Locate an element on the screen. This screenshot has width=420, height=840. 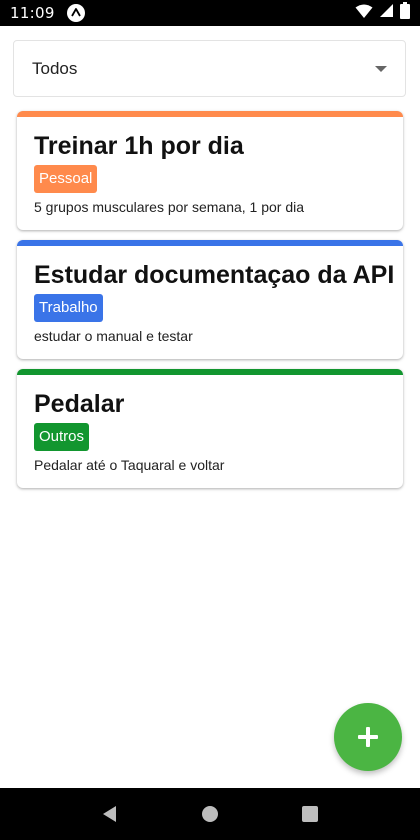
home-button is located at coordinates (210, 814).